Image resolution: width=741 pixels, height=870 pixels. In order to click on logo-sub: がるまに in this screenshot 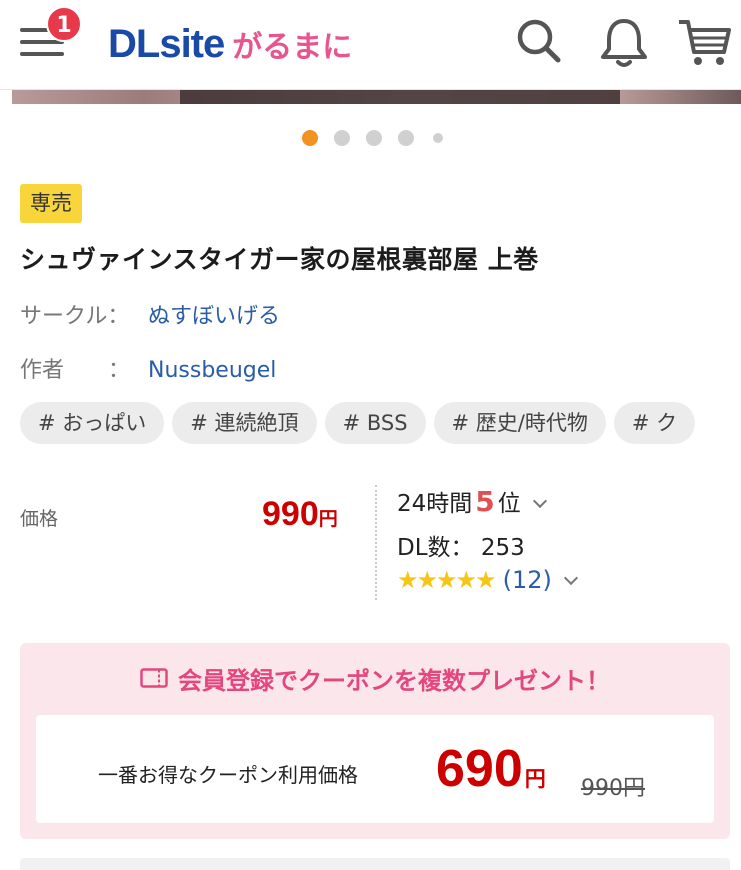, I will do `click(292, 47)`.